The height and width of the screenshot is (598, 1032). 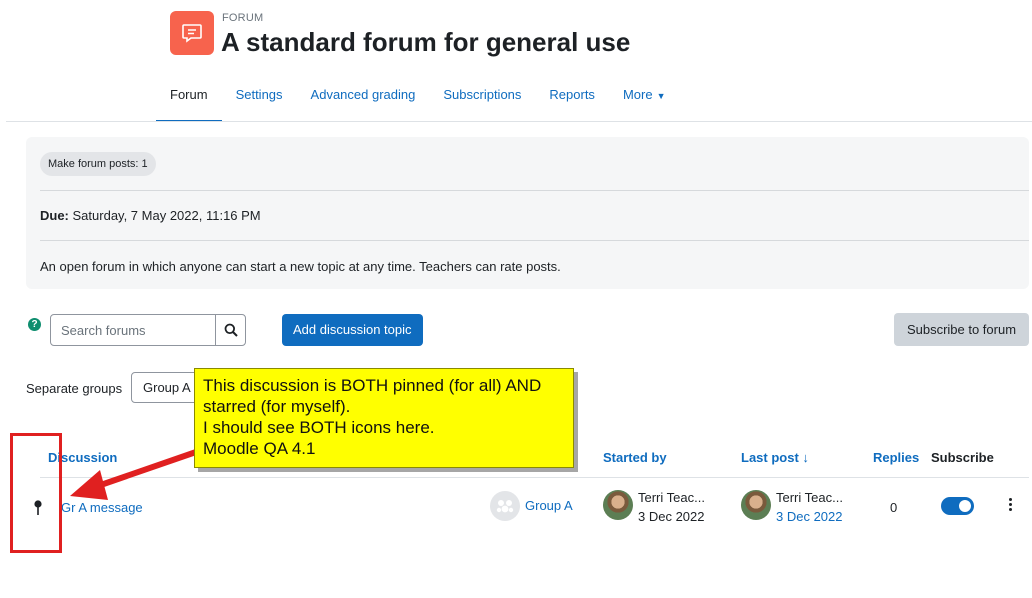 I want to click on started-by-date: 3 Dec 2022, so click(x=671, y=516).